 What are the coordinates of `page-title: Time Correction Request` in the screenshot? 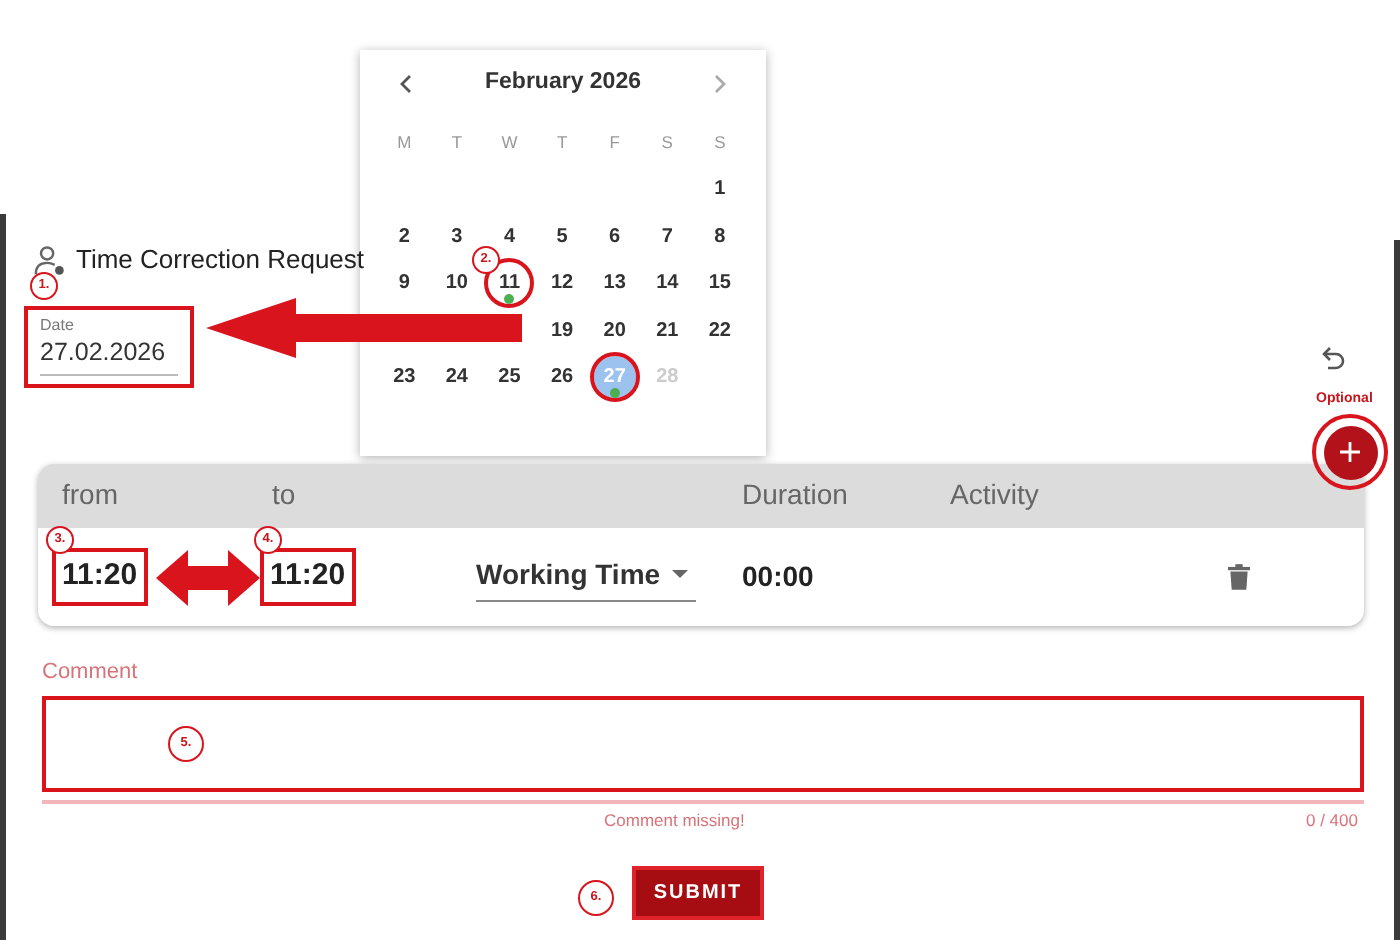 It's located at (220, 260).